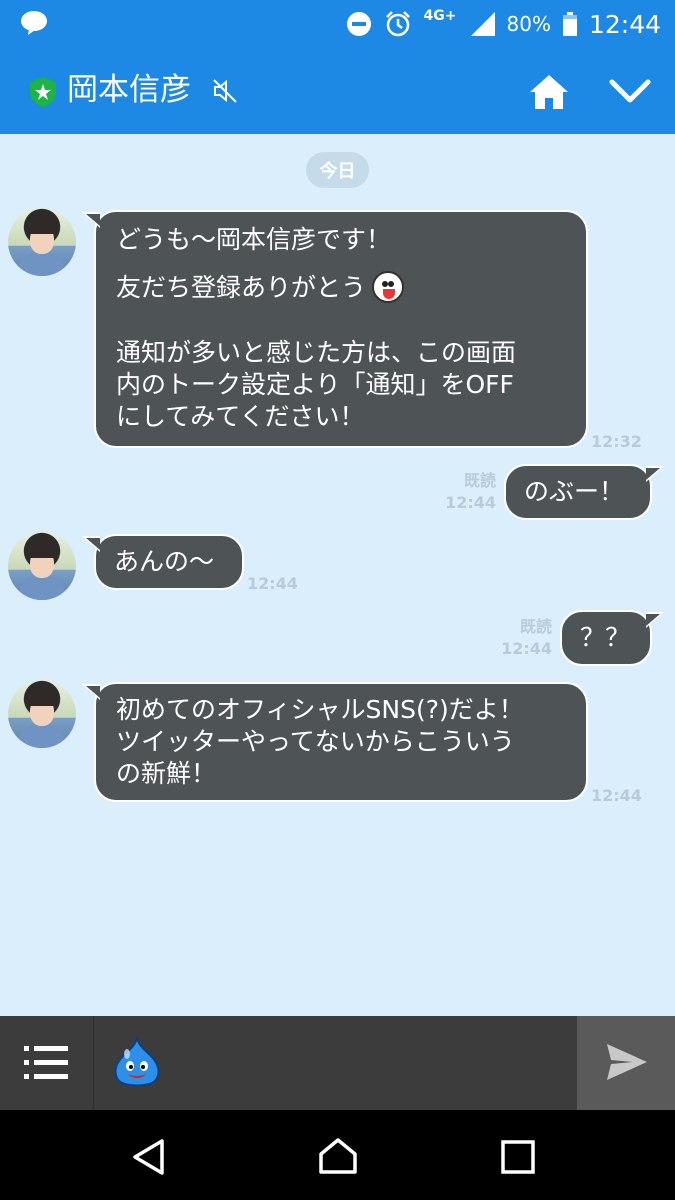  What do you see at coordinates (569, 24) in the screenshot?
I see `battery-icon` at bounding box center [569, 24].